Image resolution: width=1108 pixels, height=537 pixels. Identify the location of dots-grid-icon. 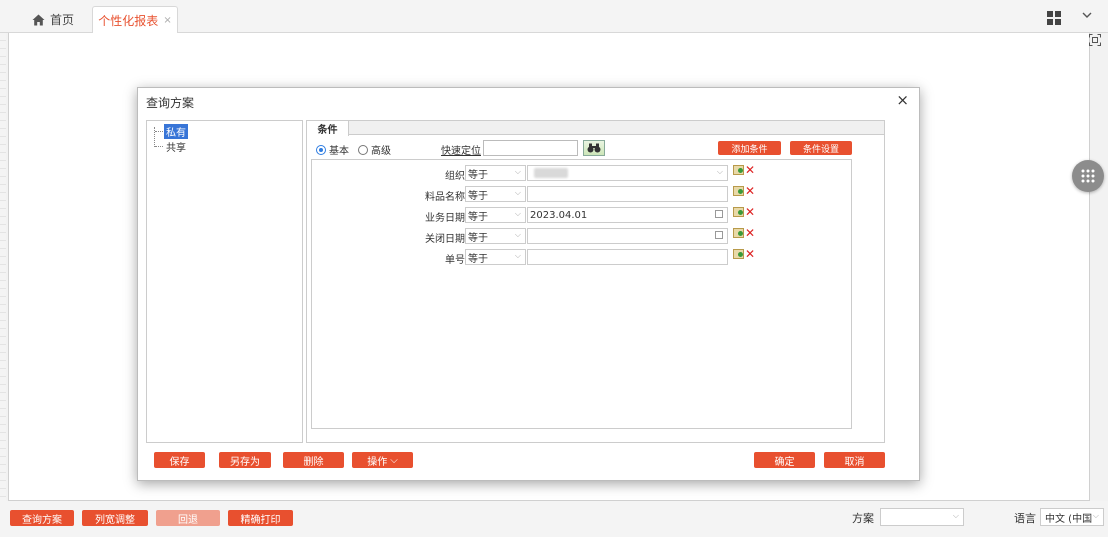
(1088, 176).